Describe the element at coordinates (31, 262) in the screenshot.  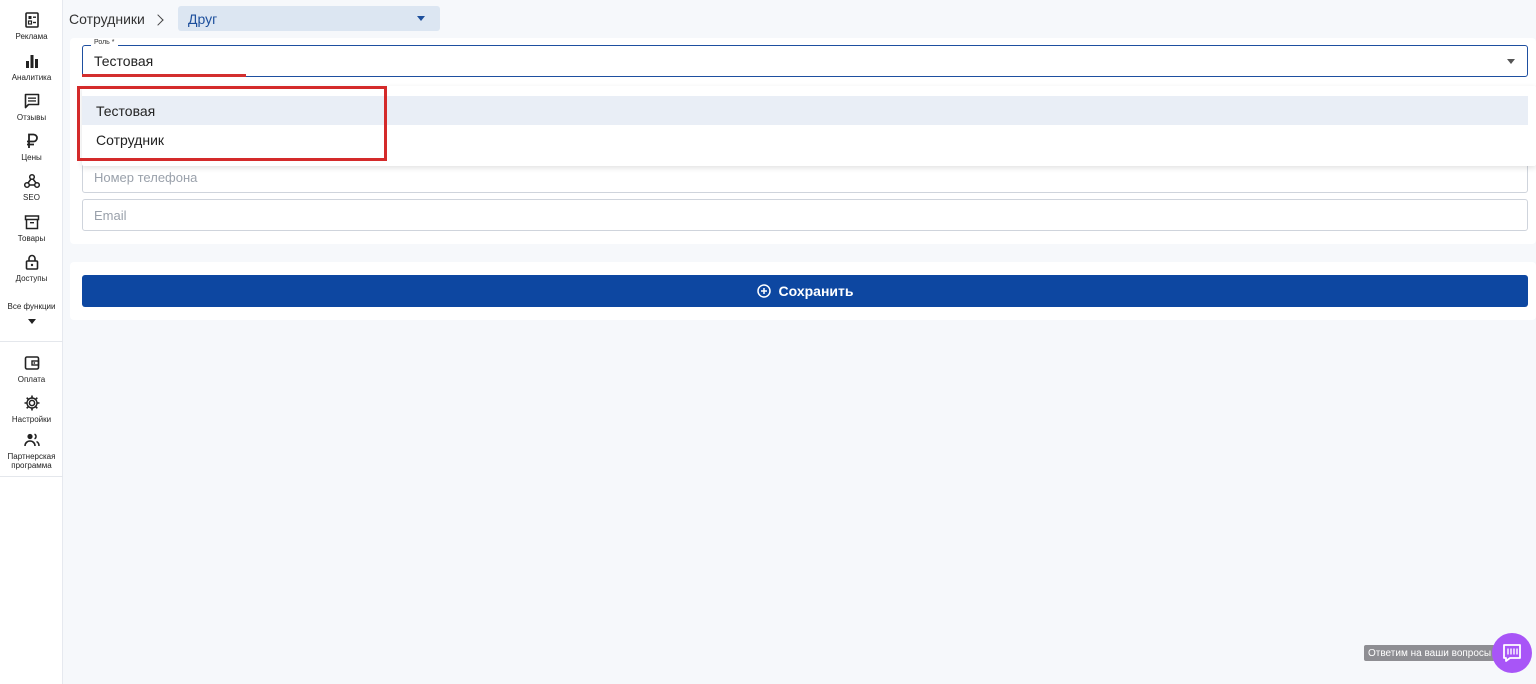
I see `lock-icon` at that location.